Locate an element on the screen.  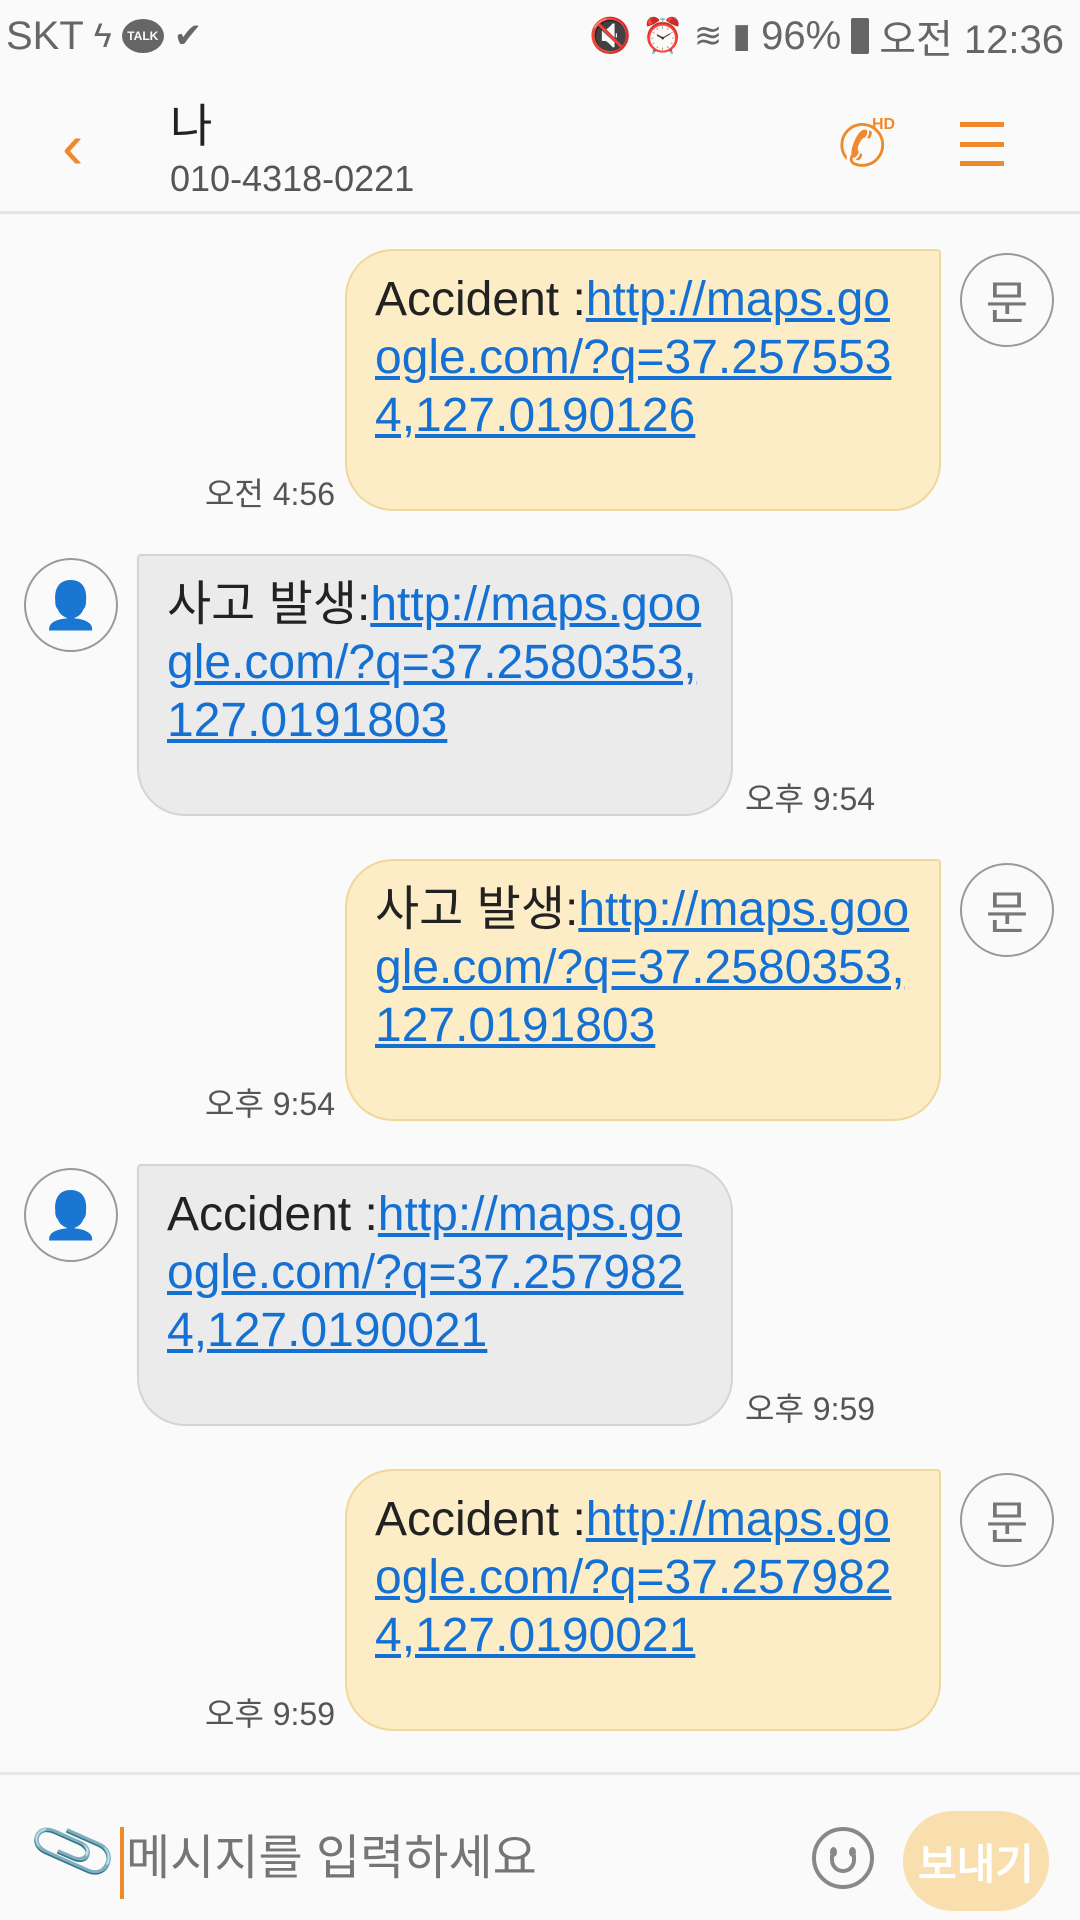
attach-icon: 📎 is located at coordinates (73, 1851).